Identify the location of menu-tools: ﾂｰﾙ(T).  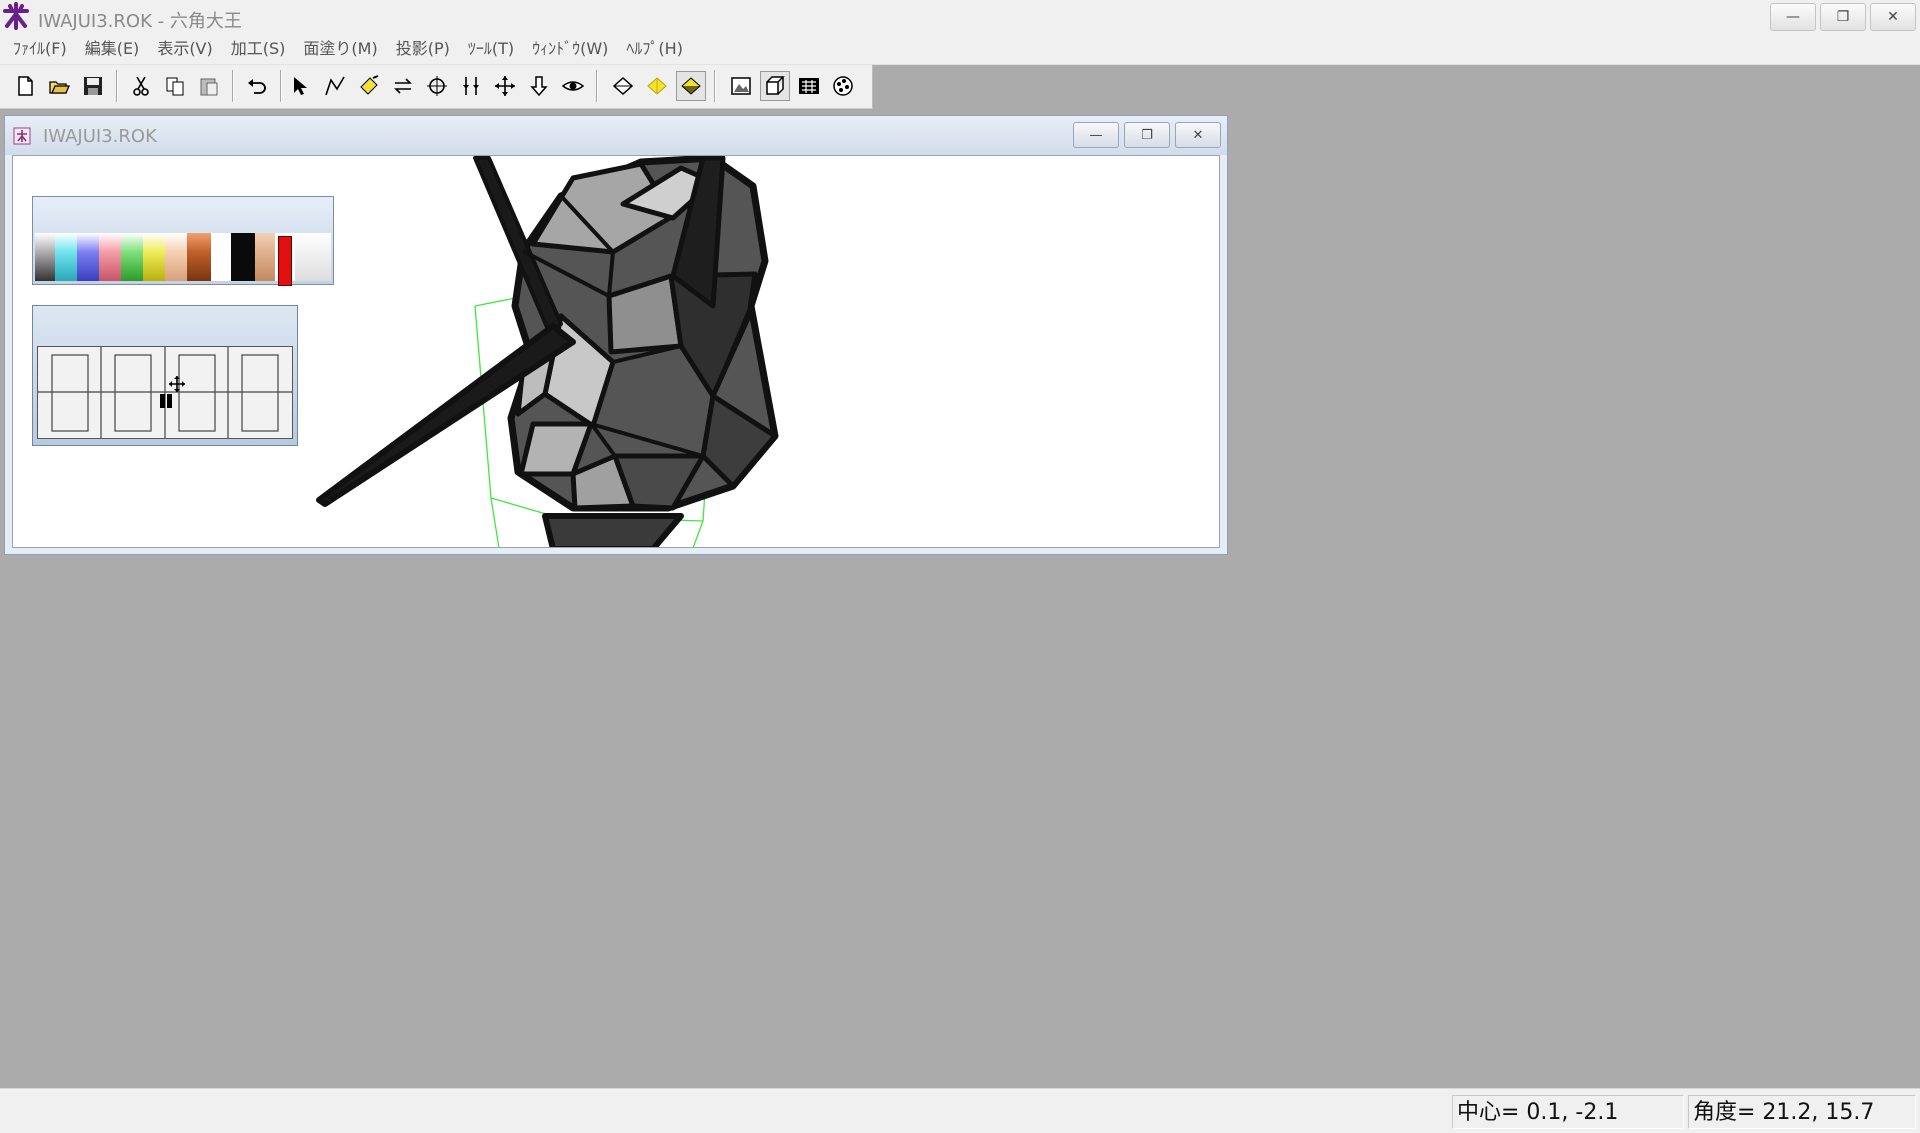
(491, 49).